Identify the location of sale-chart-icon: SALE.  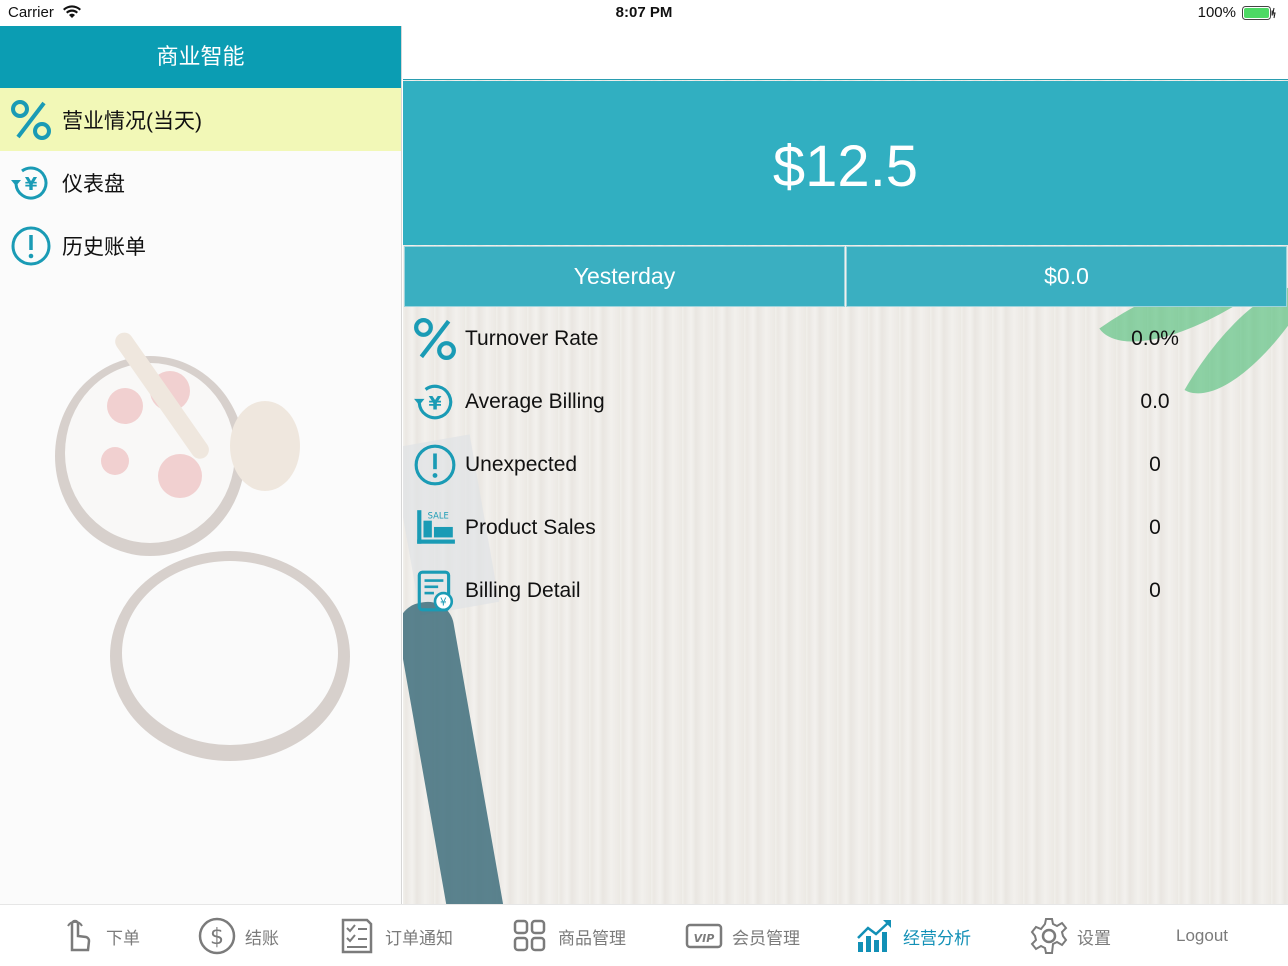
(436, 527).